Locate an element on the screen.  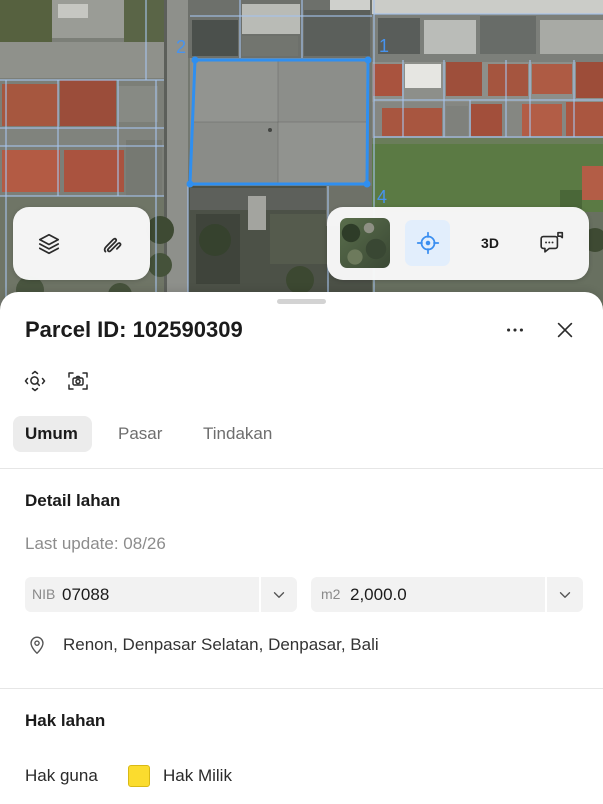
location-pin-icon is located at coordinates (37, 645).